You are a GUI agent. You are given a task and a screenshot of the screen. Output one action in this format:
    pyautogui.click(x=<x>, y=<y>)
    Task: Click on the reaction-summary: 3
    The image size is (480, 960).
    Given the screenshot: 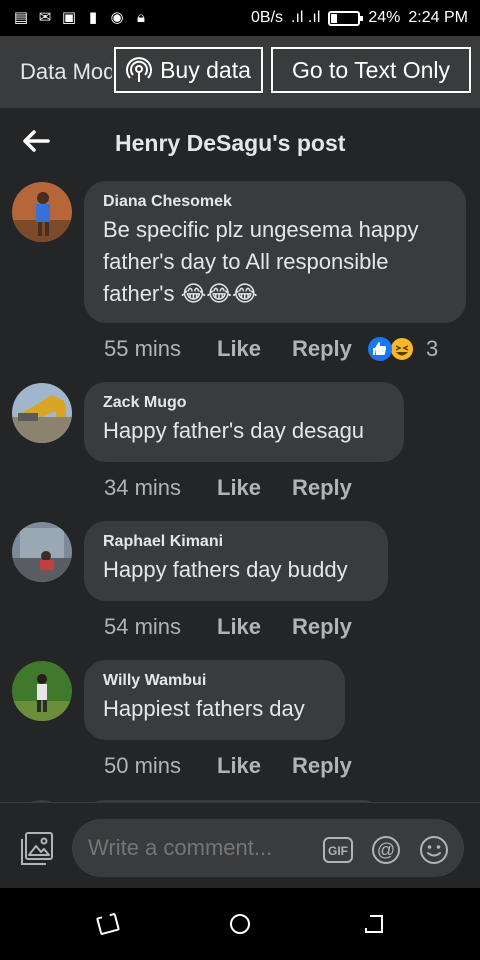 What is the action you would take?
    pyautogui.click(x=403, y=349)
    